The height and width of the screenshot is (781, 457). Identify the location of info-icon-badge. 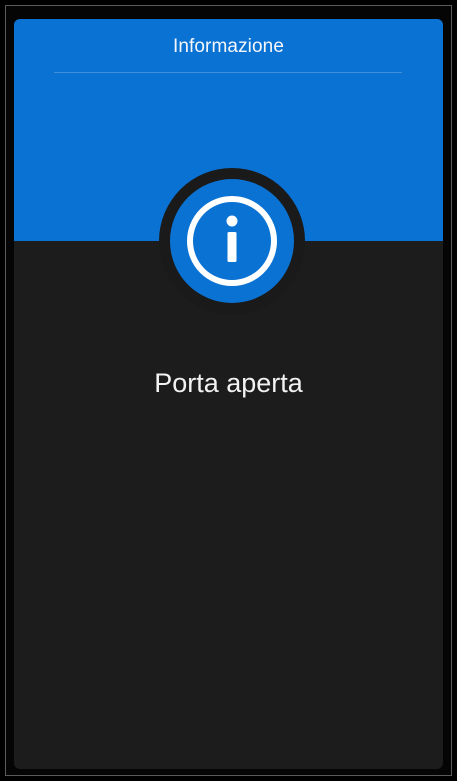
(232, 241).